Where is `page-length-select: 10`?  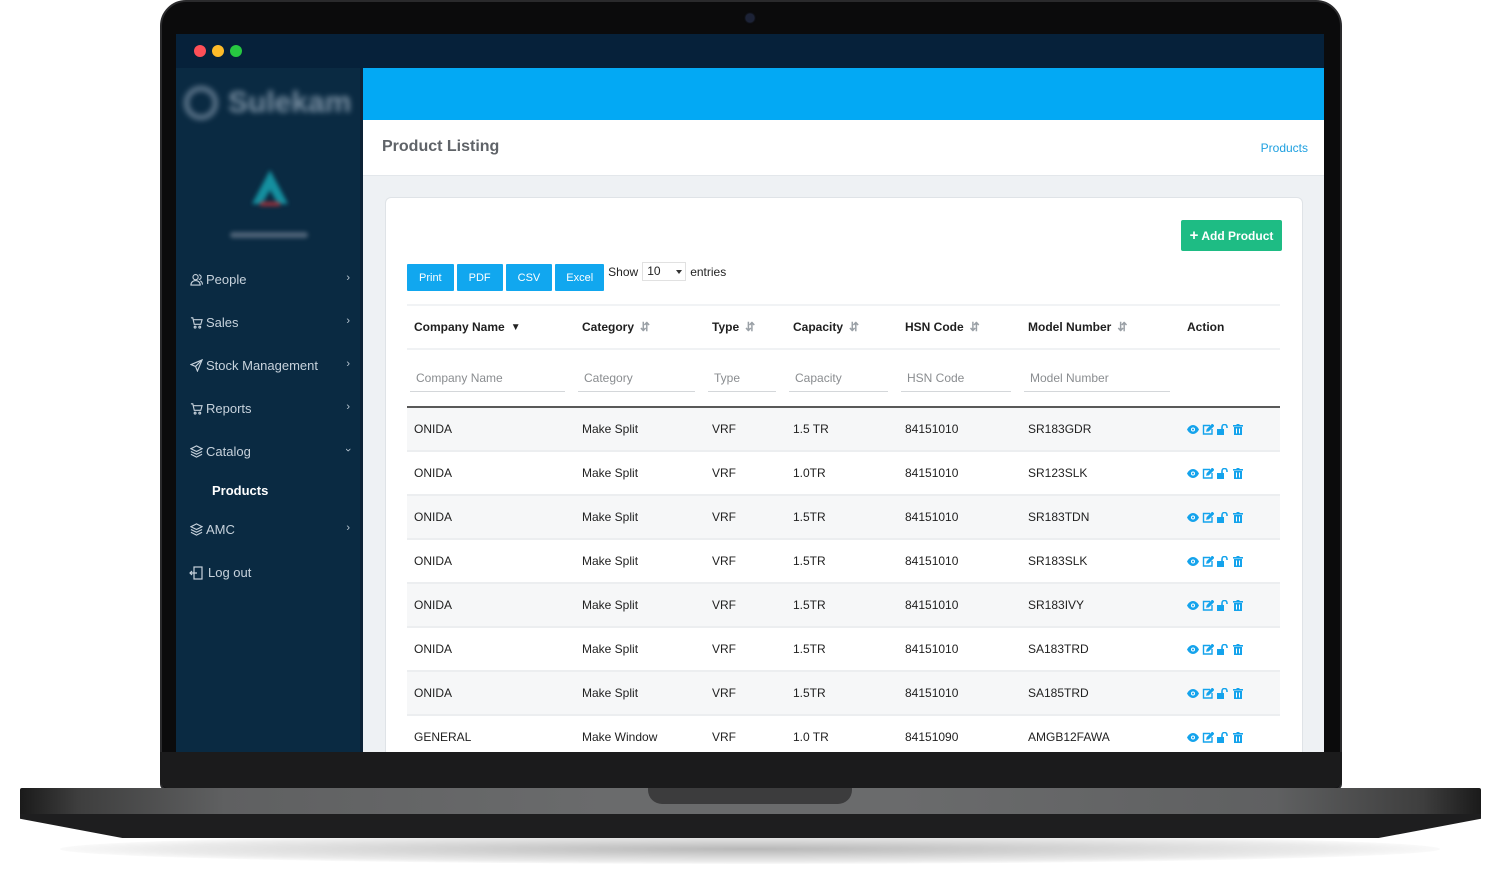
page-length-select: 10 is located at coordinates (664, 271).